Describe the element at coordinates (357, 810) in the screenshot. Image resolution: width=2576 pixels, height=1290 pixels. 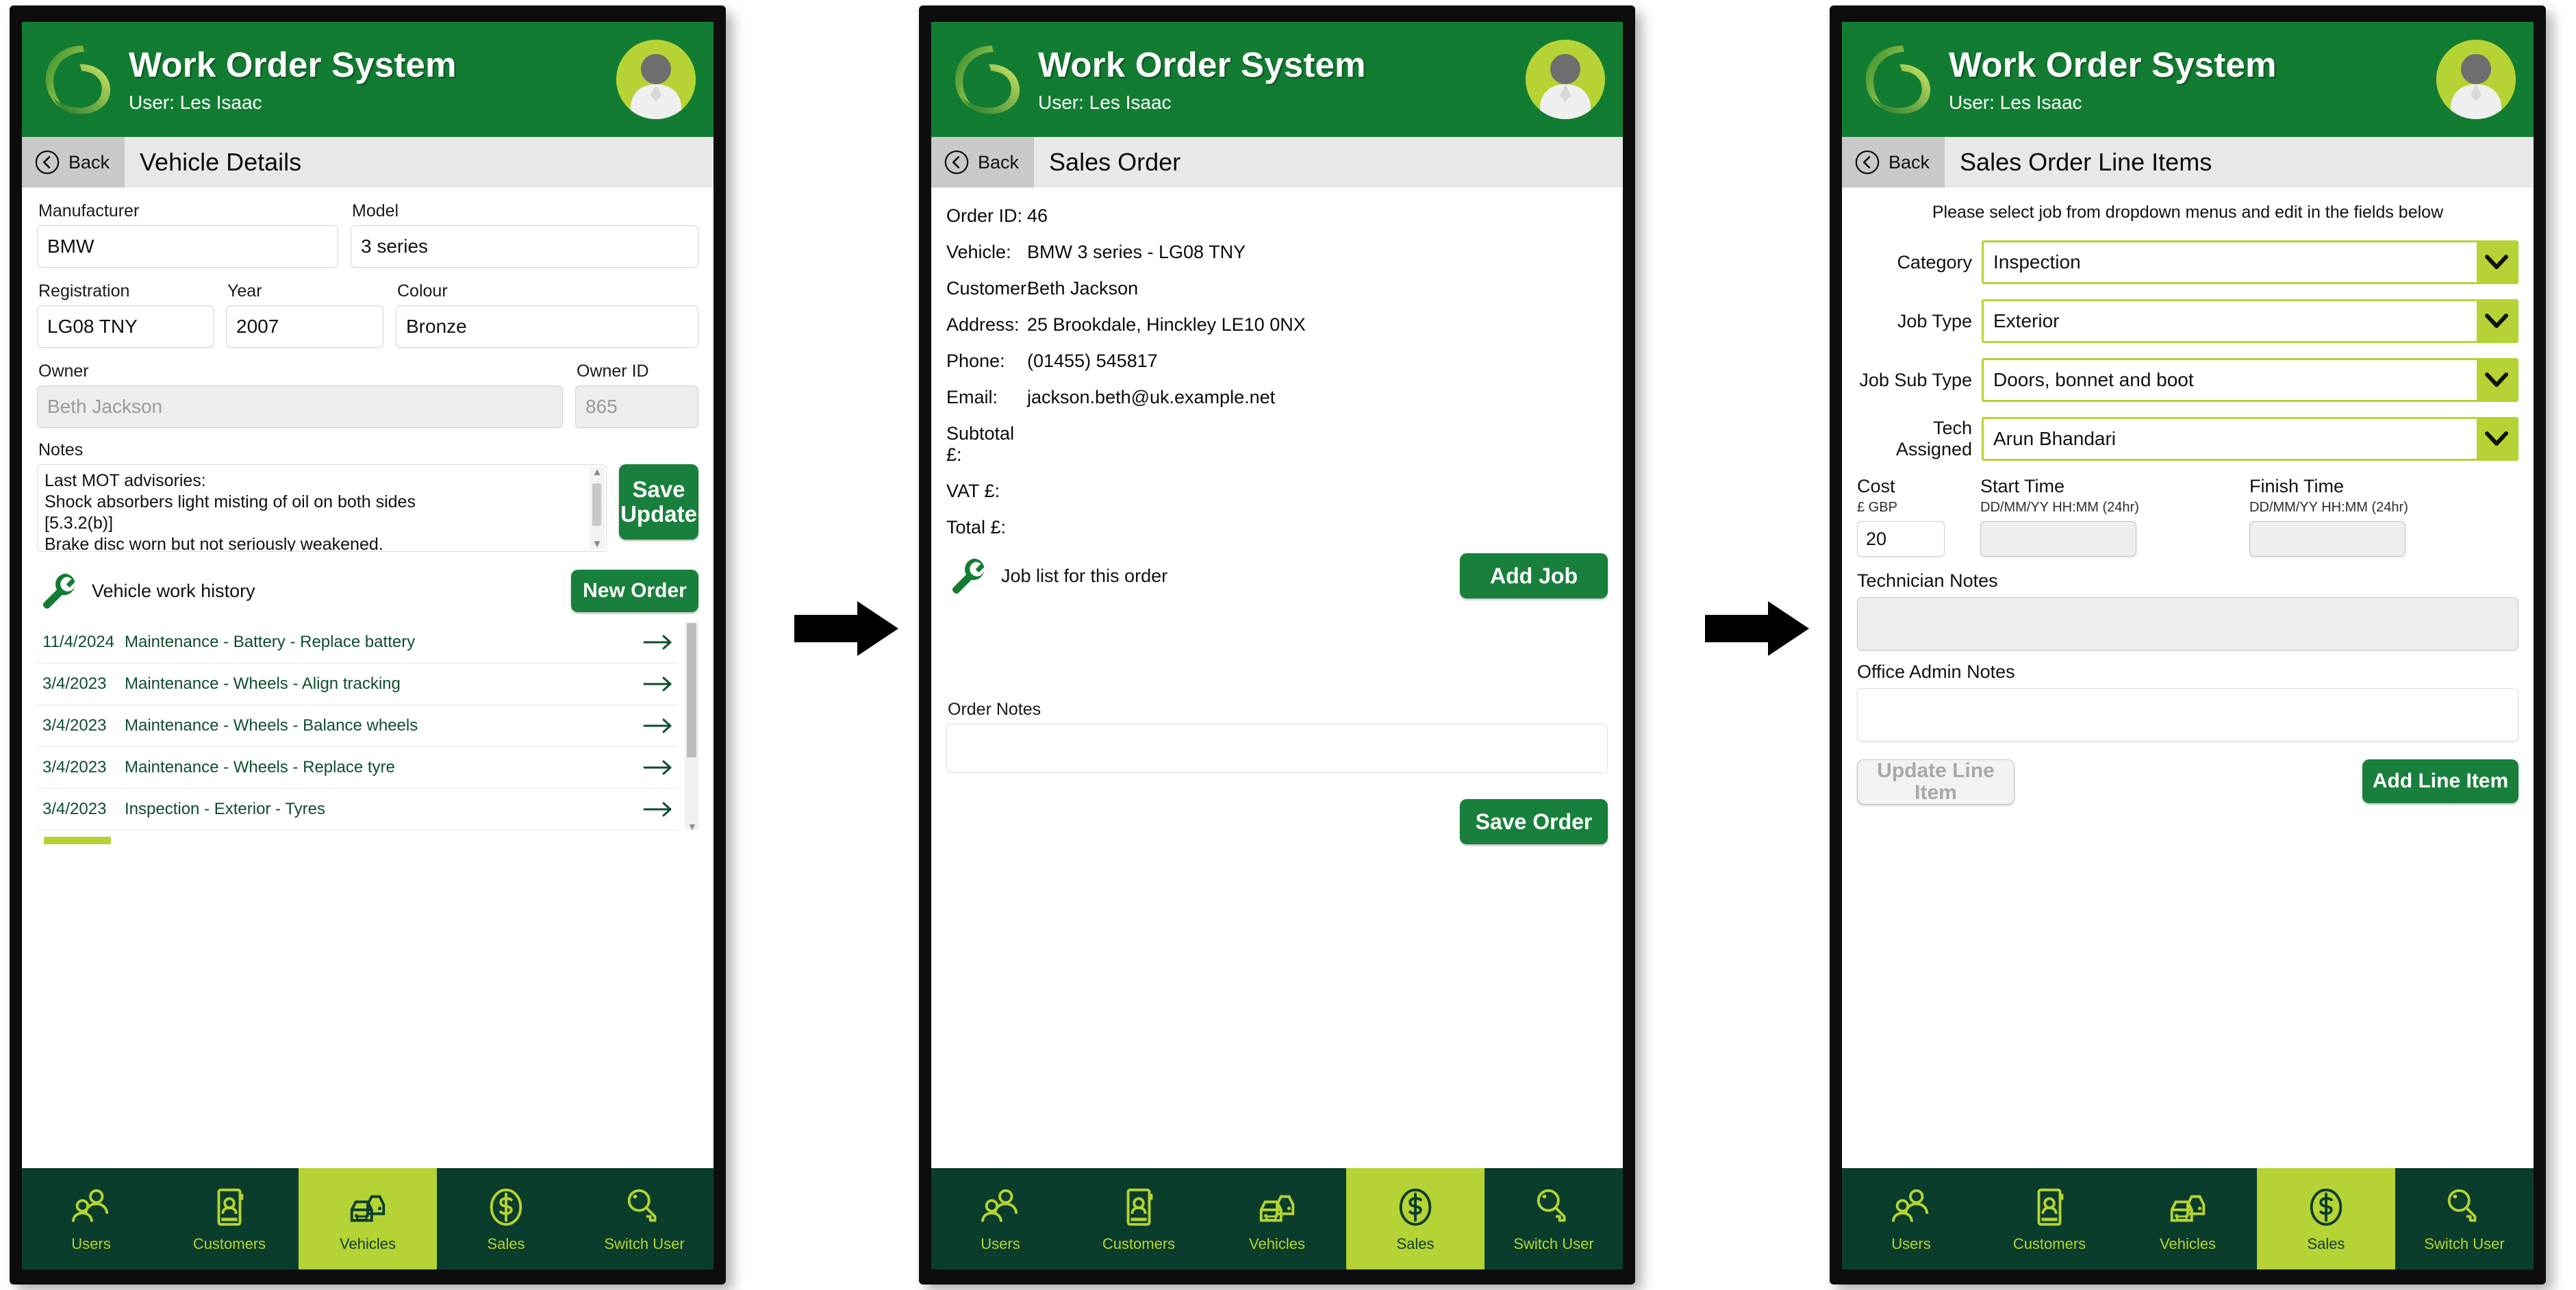
I see `table-row: 3/4/2023 Inspection - Exterior - Tyres` at that location.